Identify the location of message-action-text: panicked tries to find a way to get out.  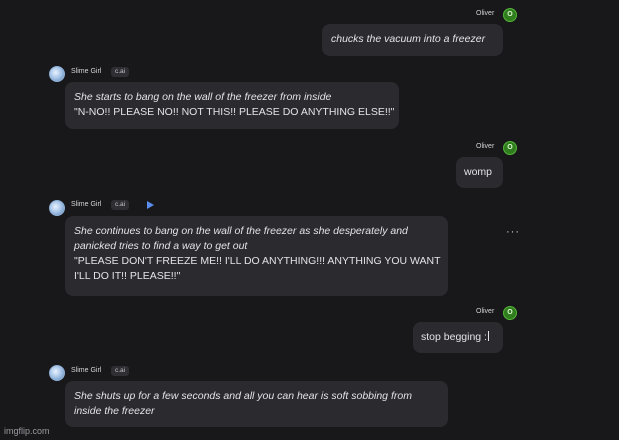
(161, 246).